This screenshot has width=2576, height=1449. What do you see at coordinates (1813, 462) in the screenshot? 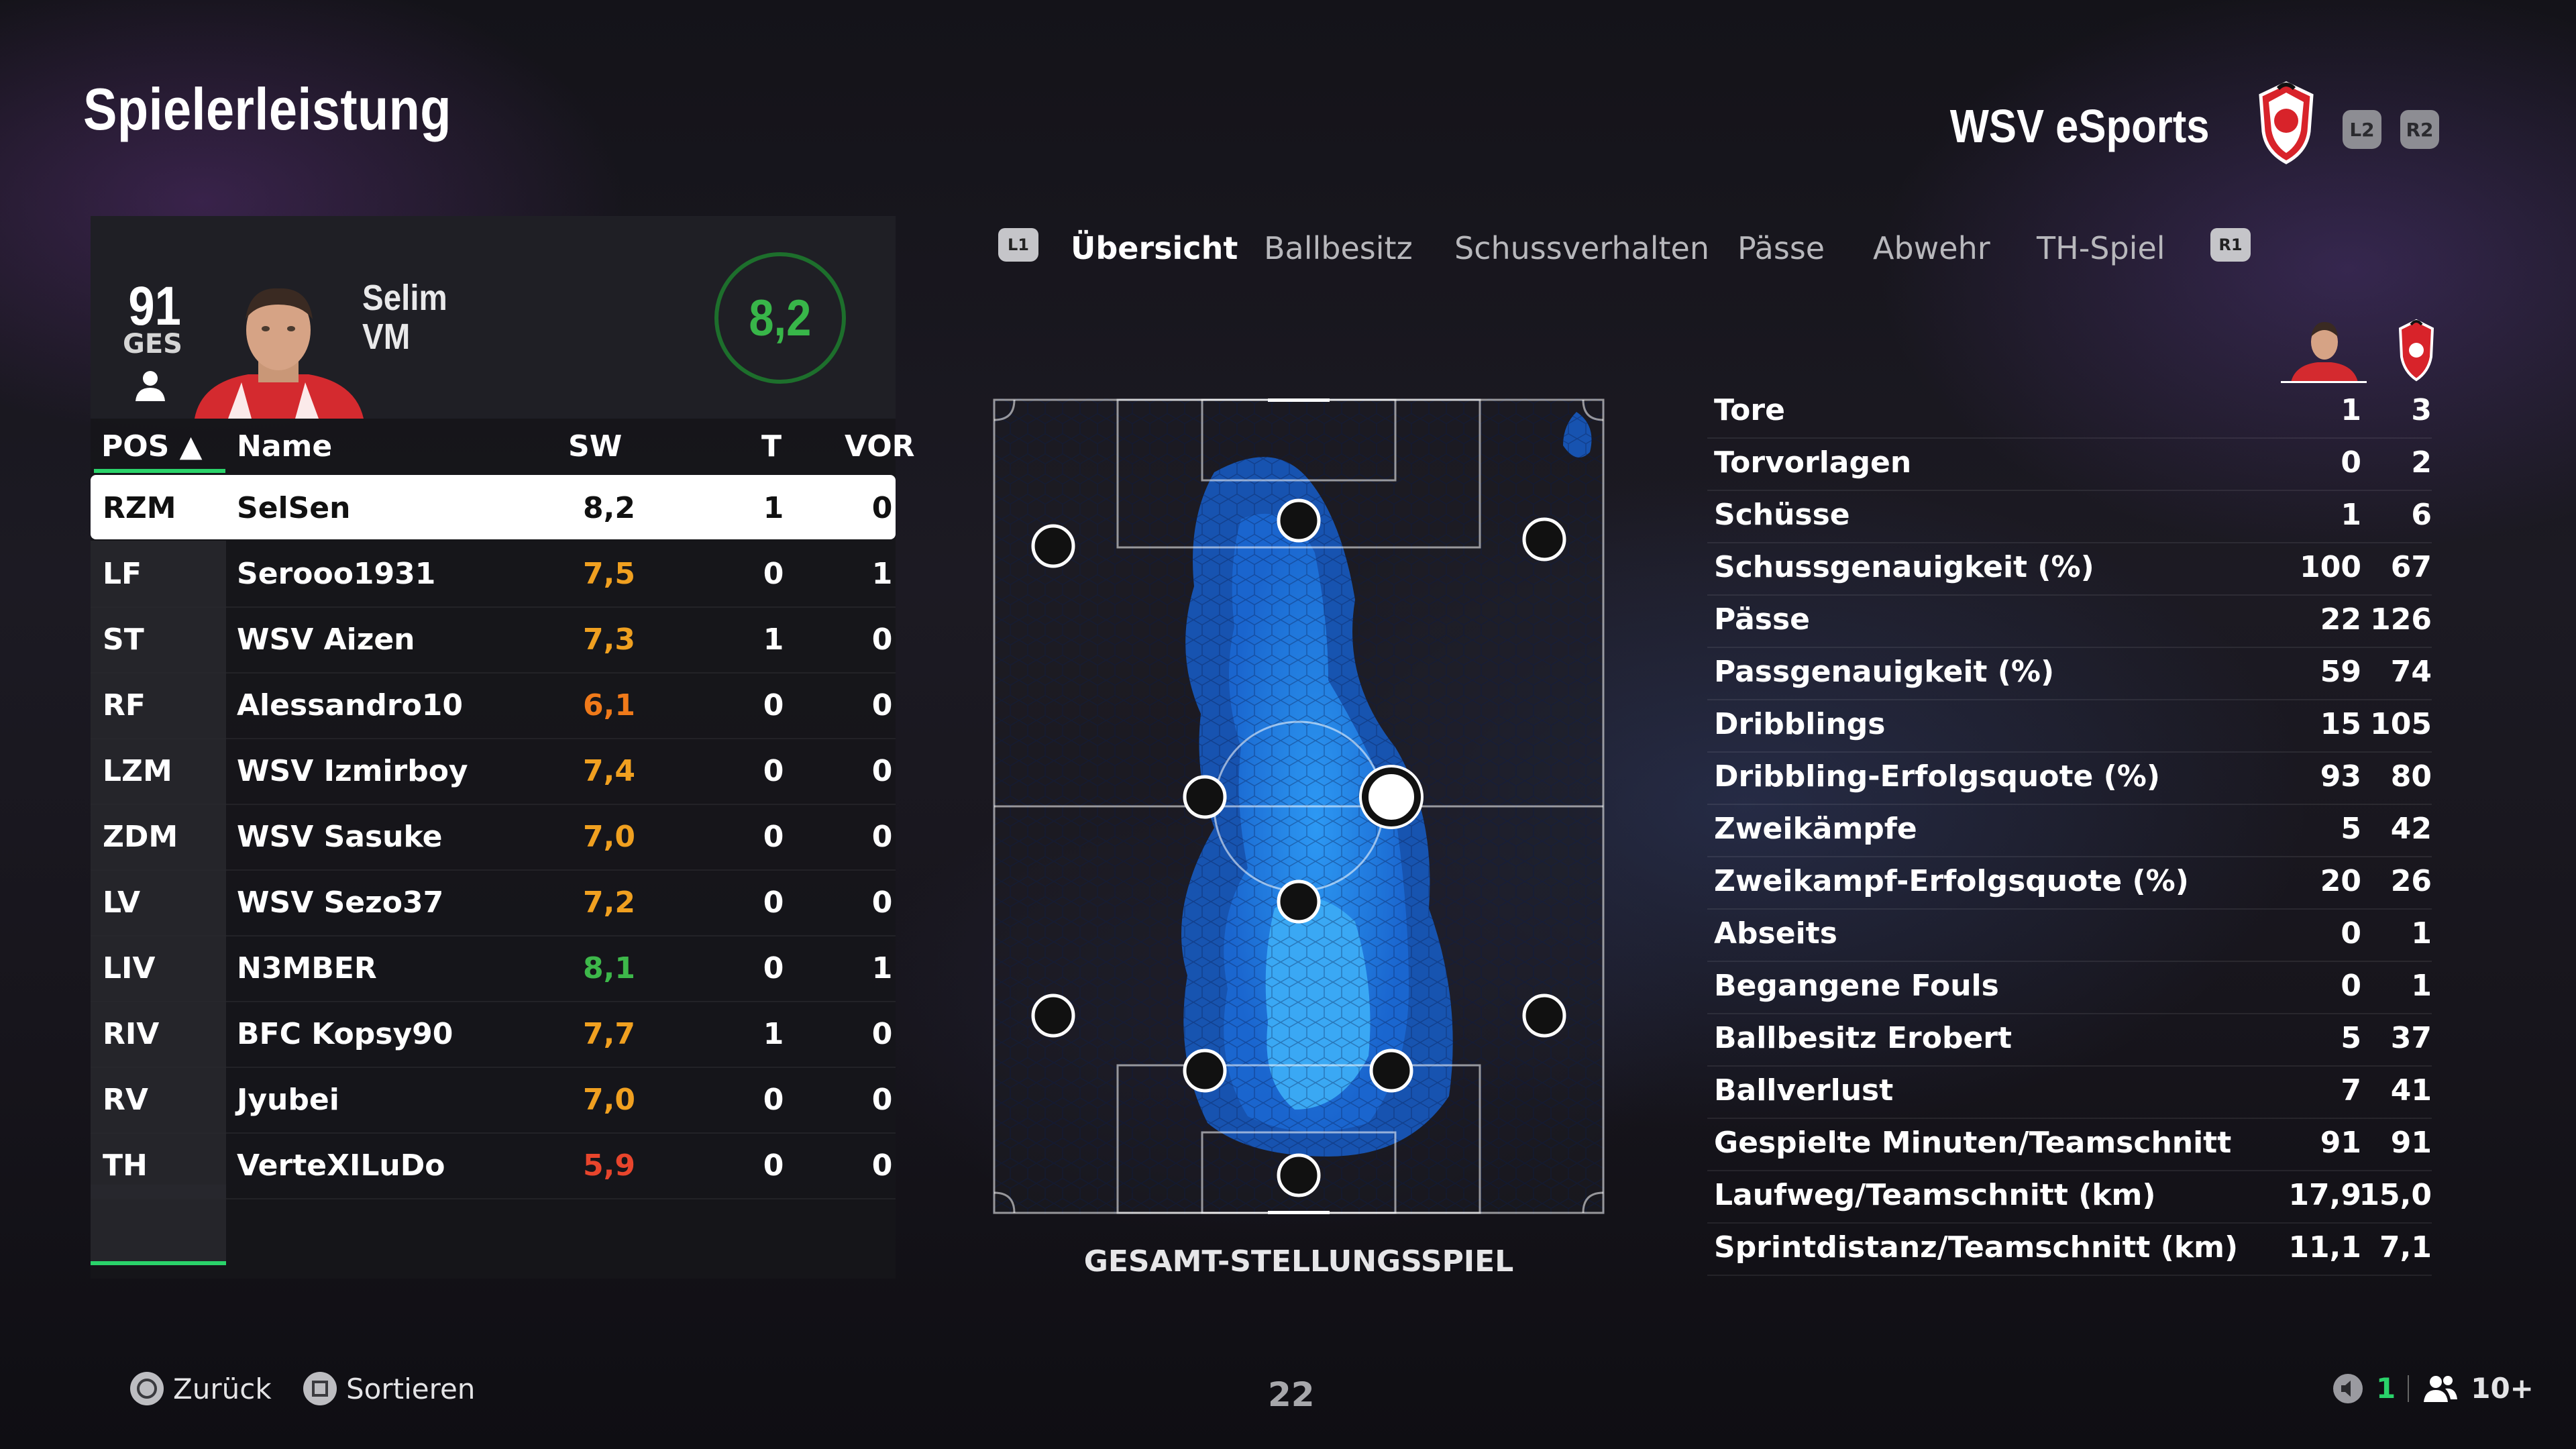
I see `stat-label: Torvorlagen` at bounding box center [1813, 462].